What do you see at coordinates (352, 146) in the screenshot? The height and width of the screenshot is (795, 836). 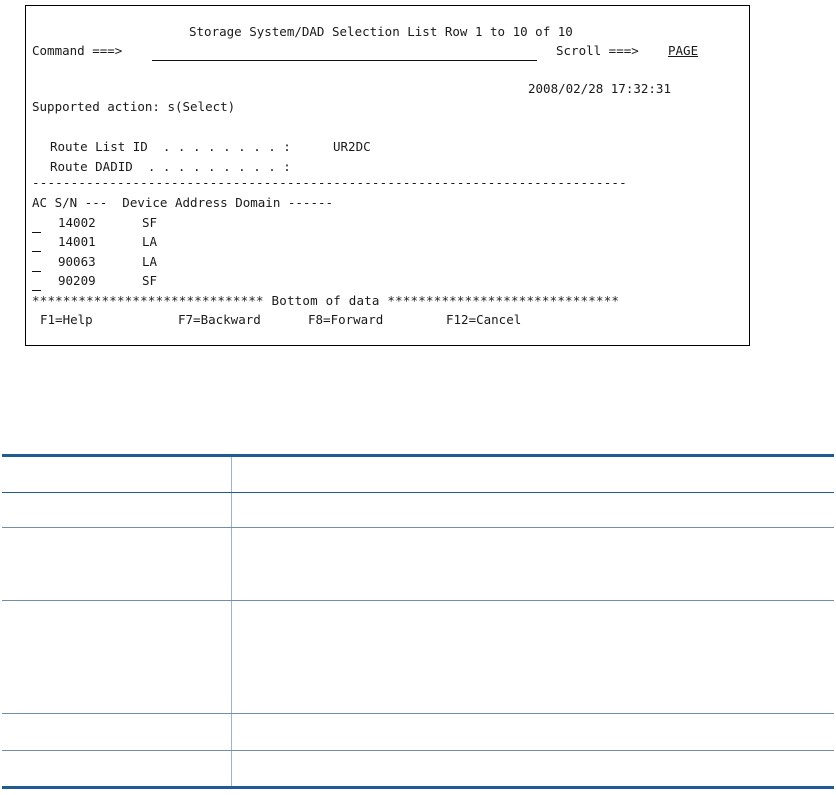 I see `route-list-id-value: UR2DC` at bounding box center [352, 146].